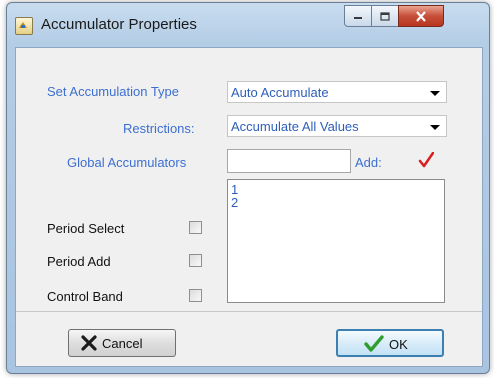 Image resolution: width=494 pixels, height=378 pixels. What do you see at coordinates (86, 228) in the screenshot?
I see `period-select-label: Period Select` at bounding box center [86, 228].